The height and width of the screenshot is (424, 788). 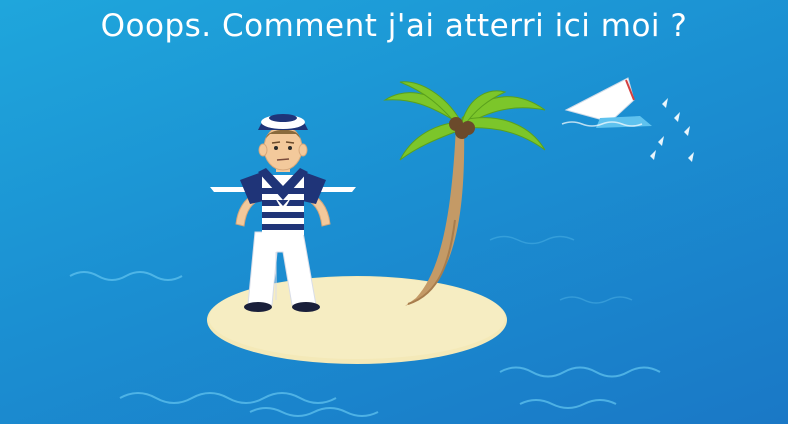 What do you see at coordinates (464, 193) in the screenshot?
I see `palm-tree` at bounding box center [464, 193].